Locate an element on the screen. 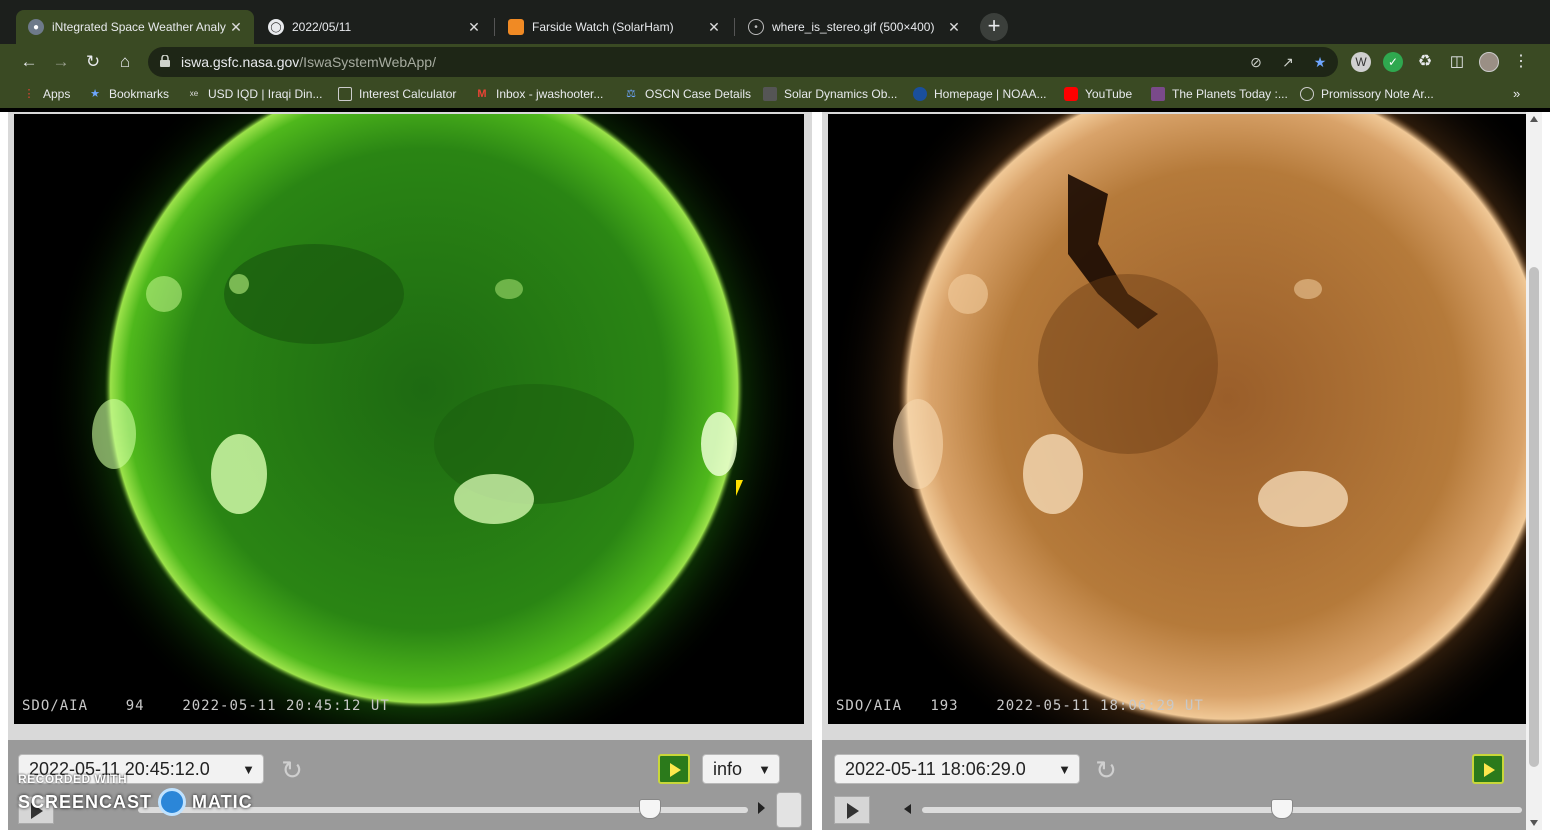 The width and height of the screenshot is (1550, 830). date-select: 2022-05-11 18:06:29.0 ▼ is located at coordinates (957, 769).